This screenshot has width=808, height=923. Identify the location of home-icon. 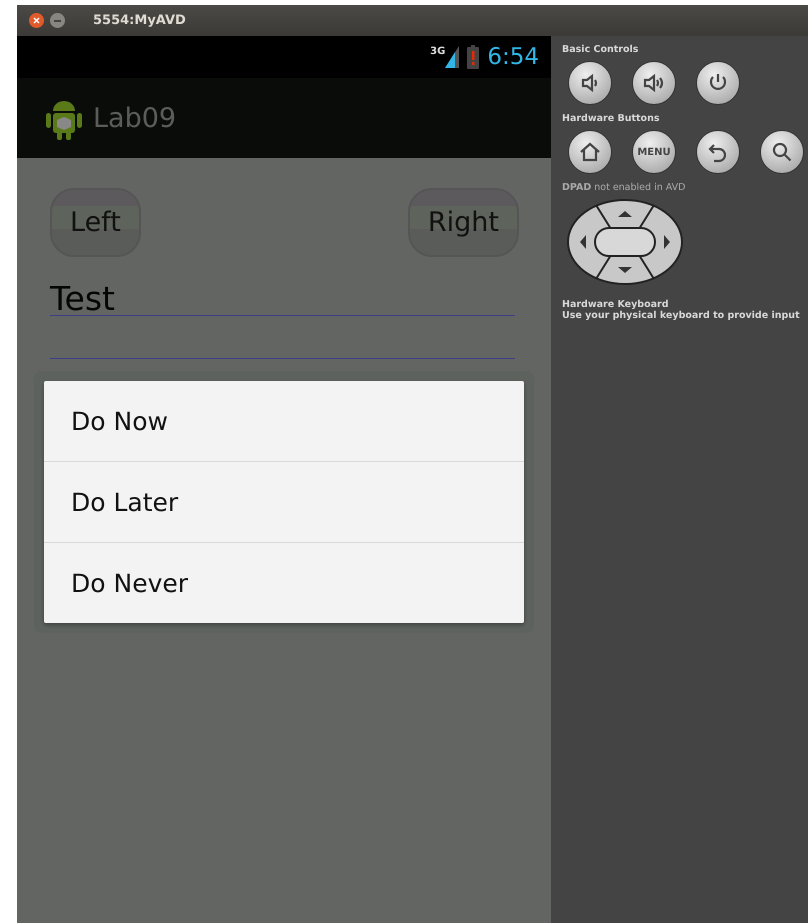
(590, 152).